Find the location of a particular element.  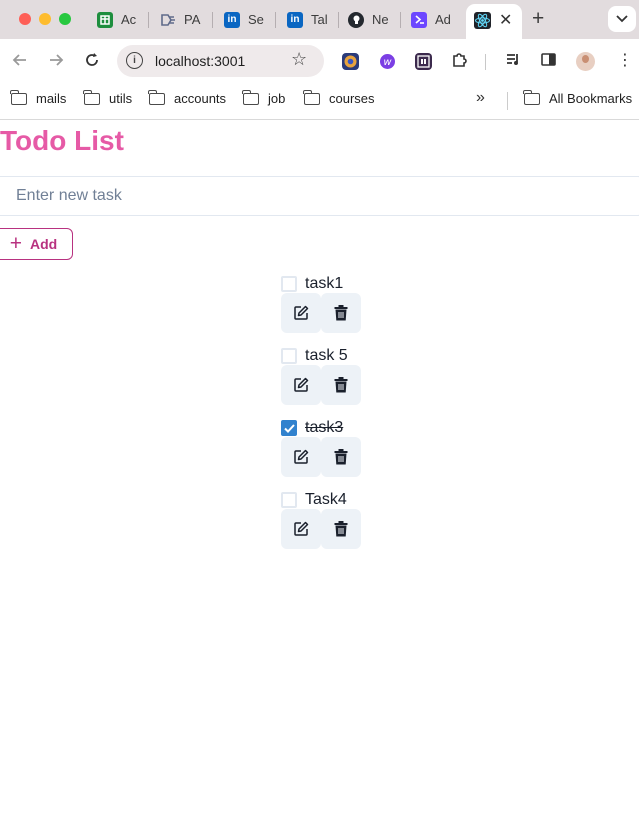

svg-text: w is located at coordinates (387, 62).